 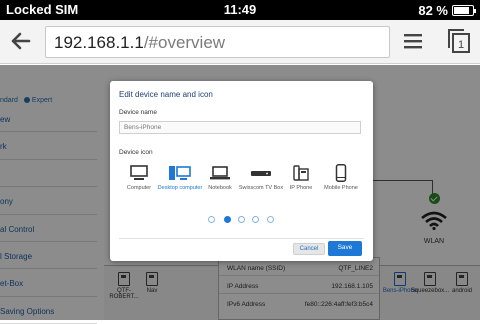 I want to click on icon-option-notebook: Notebook, so click(x=220, y=178).